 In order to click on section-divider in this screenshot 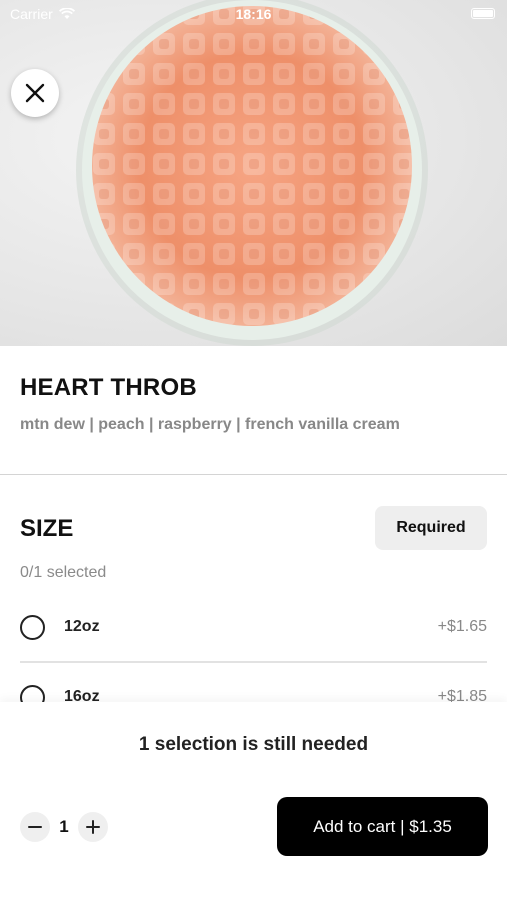, I will do `click(253, 474)`.